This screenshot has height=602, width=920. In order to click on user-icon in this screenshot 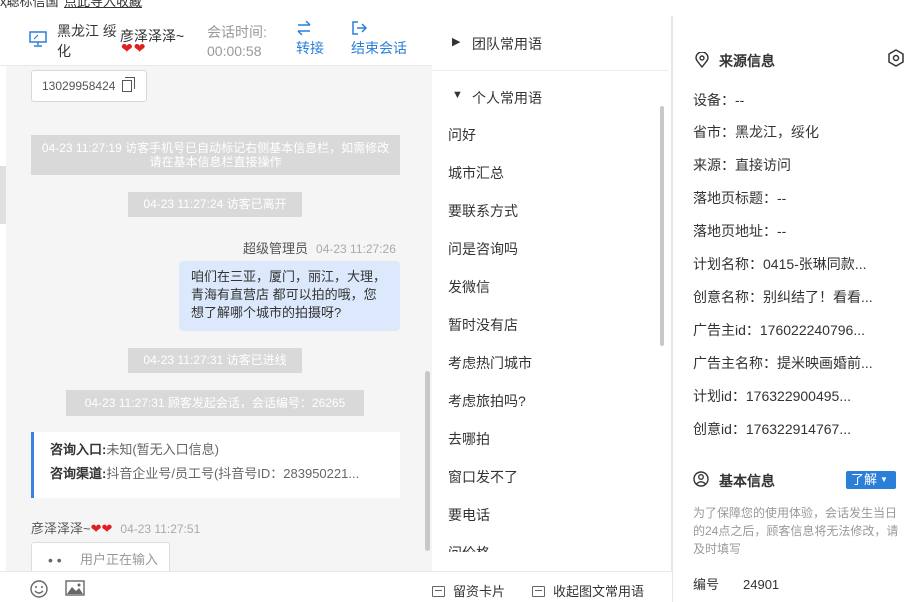, I will do `click(701, 479)`.